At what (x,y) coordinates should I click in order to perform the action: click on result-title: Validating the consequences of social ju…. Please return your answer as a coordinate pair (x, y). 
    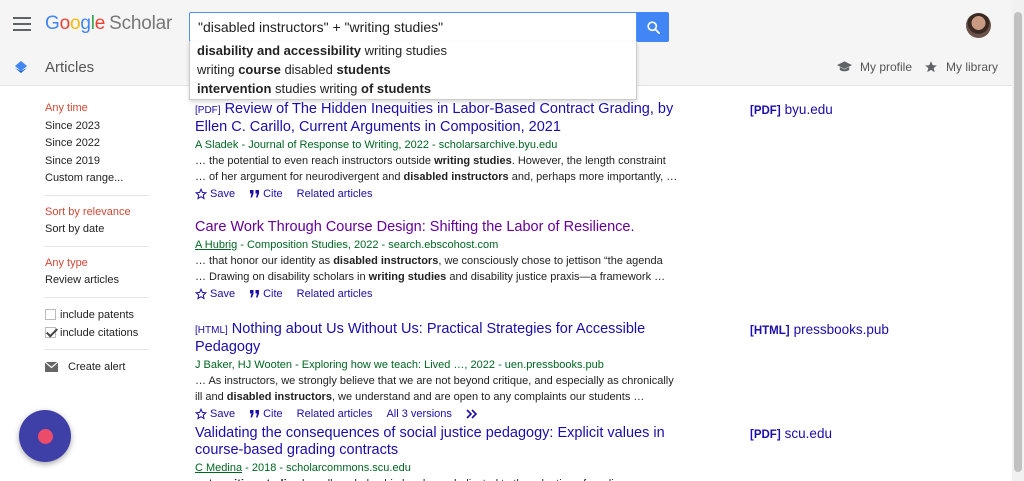
    Looking at the image, I should click on (430, 441).